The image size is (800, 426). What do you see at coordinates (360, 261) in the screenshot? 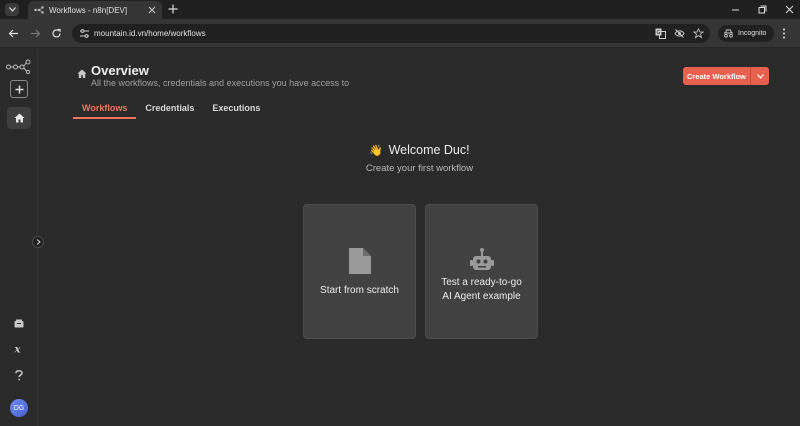
I see `file-icon` at bounding box center [360, 261].